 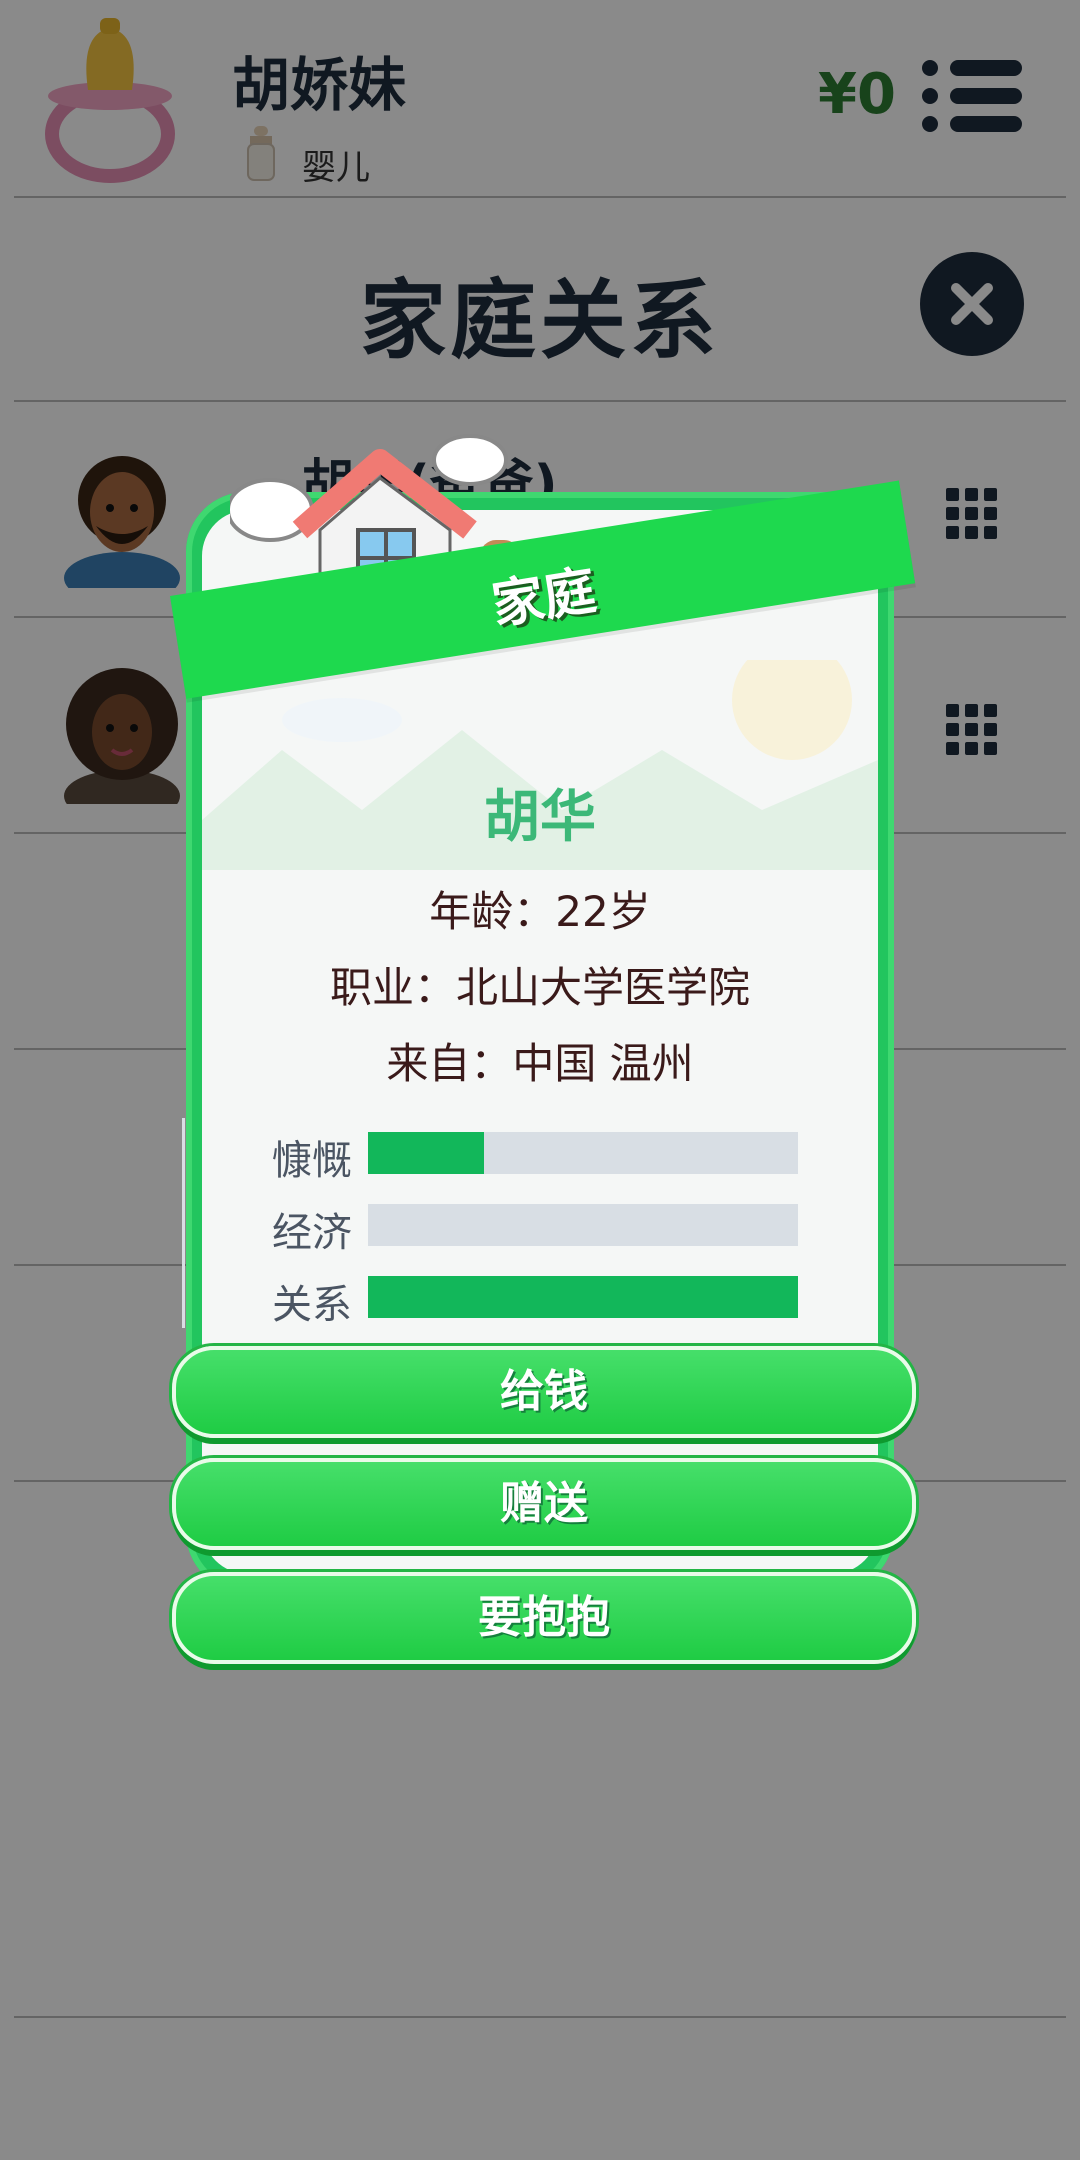 I want to click on gift-button: 赠送, so click(x=544, y=1504).